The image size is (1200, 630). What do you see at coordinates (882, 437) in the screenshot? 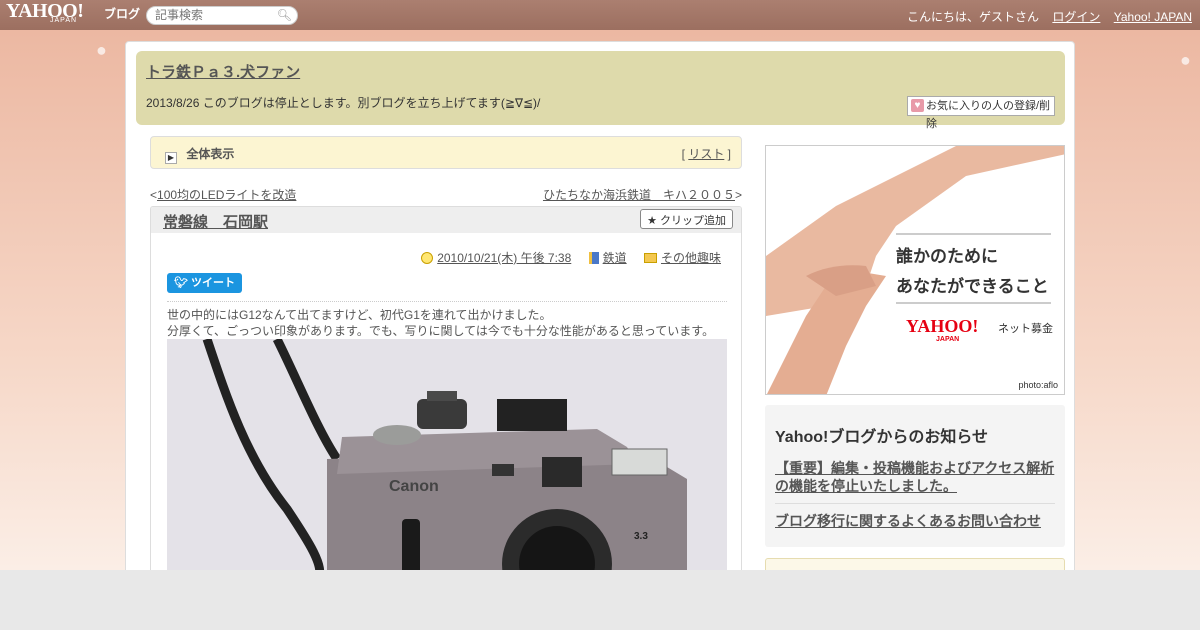
I see `notice-heading: Yahoo!ブログからのお知らせ` at bounding box center [882, 437].